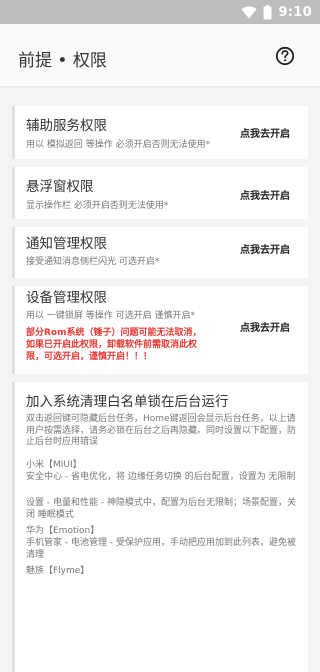 This screenshot has height=672, width=320. I want to click on app-bar: 前提 • 权限, so click(160, 55).